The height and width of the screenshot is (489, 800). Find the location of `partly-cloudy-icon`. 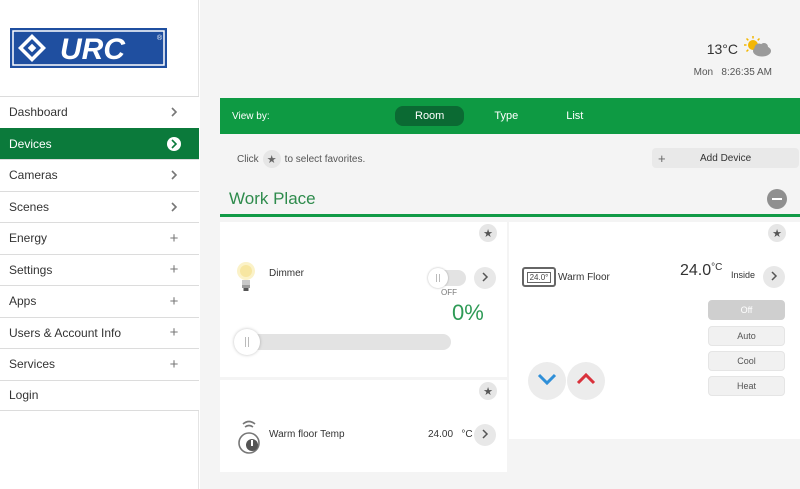

partly-cloudy-icon is located at coordinates (757, 48).